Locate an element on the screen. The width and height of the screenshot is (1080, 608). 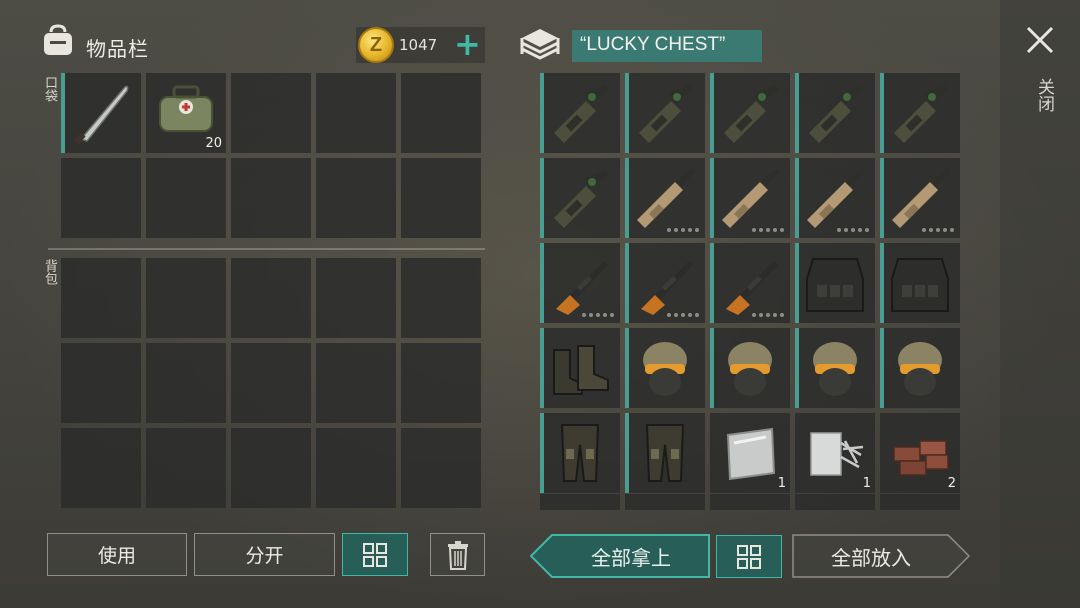
add-currency-button: + is located at coordinates (467, 44).